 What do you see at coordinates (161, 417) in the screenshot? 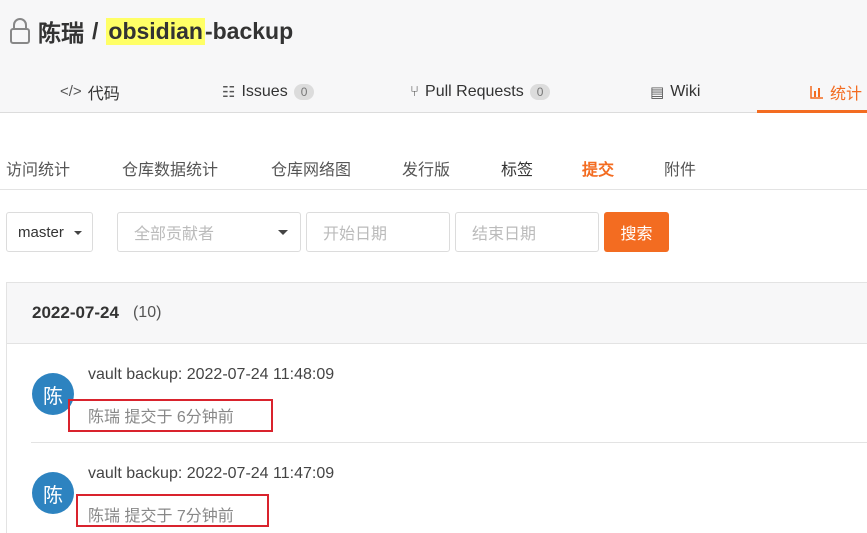
I see `commit-meta: 陈瑞 提交于 6分钟前` at bounding box center [161, 417].